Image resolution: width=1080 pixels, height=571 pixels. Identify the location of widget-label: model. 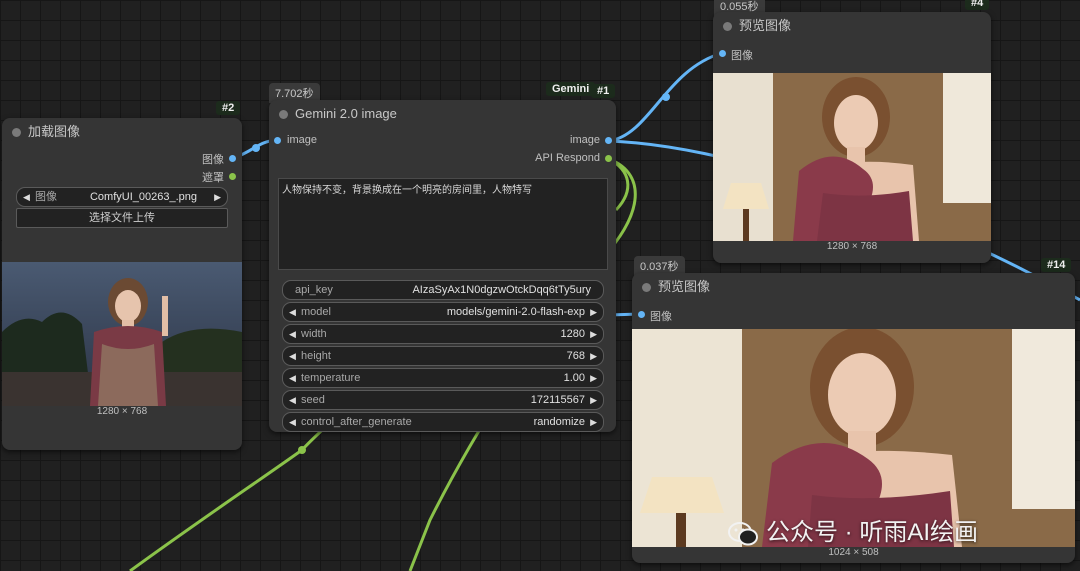
(316, 312).